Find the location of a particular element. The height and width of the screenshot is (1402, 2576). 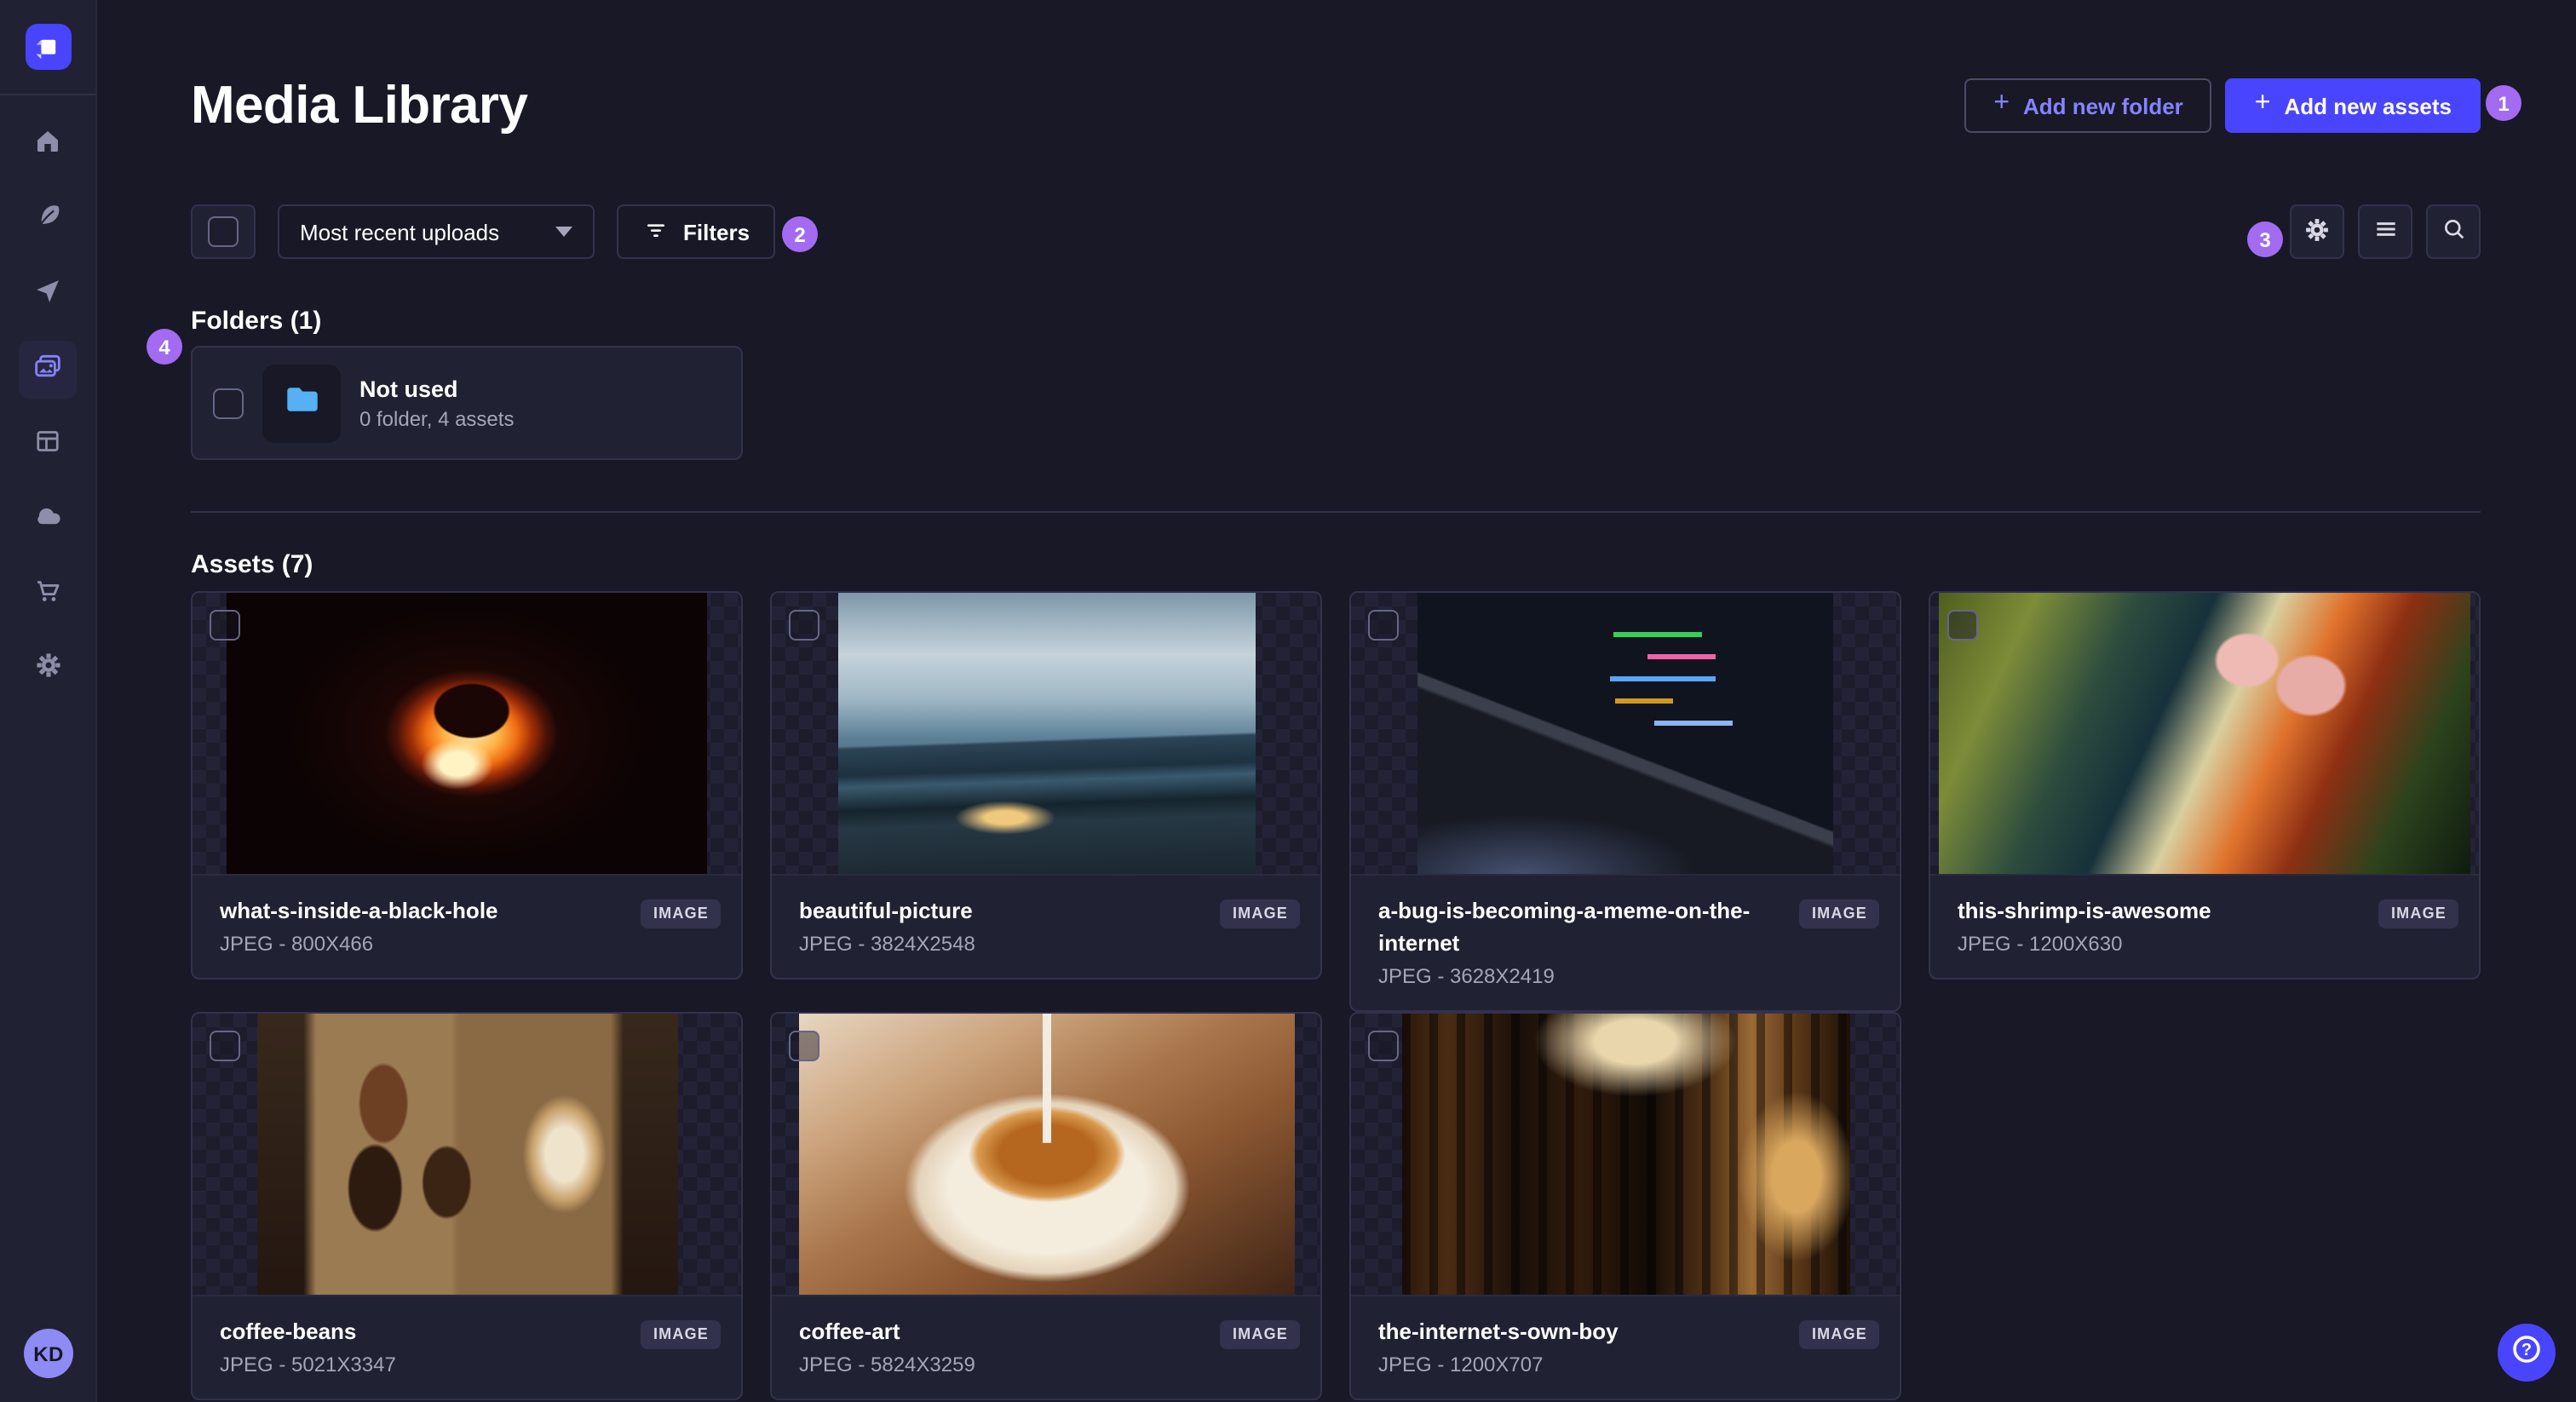

folder-icon is located at coordinates (302, 402).